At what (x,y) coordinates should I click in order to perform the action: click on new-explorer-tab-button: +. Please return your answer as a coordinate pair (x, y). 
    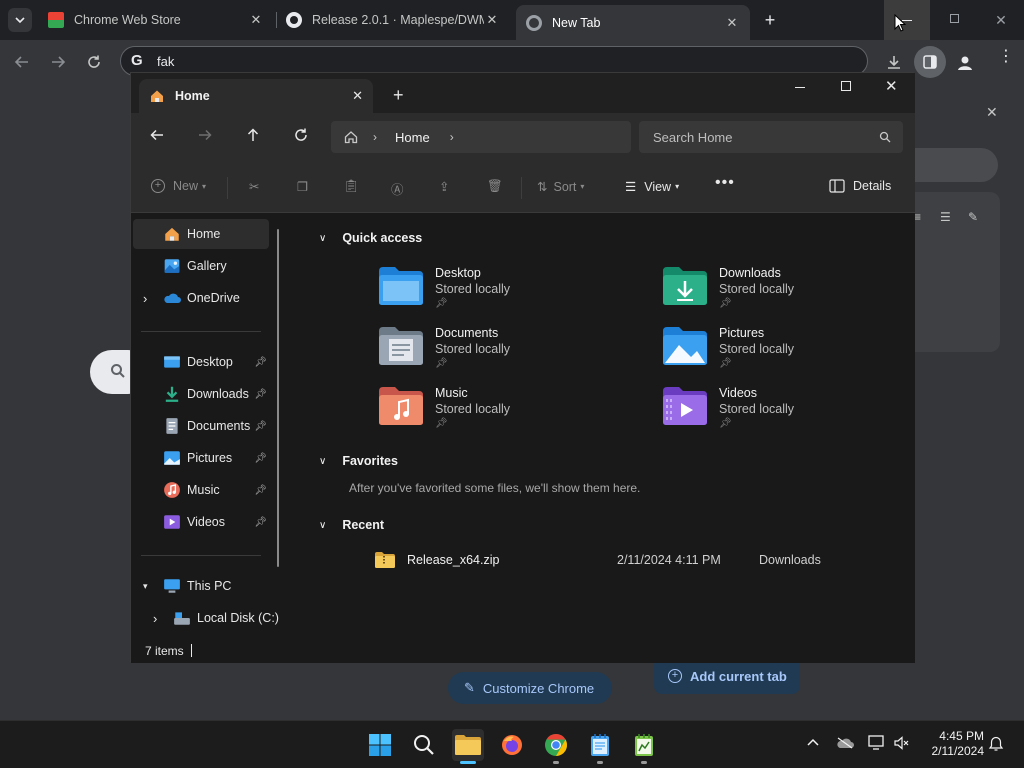
    Looking at the image, I should click on (398, 95).